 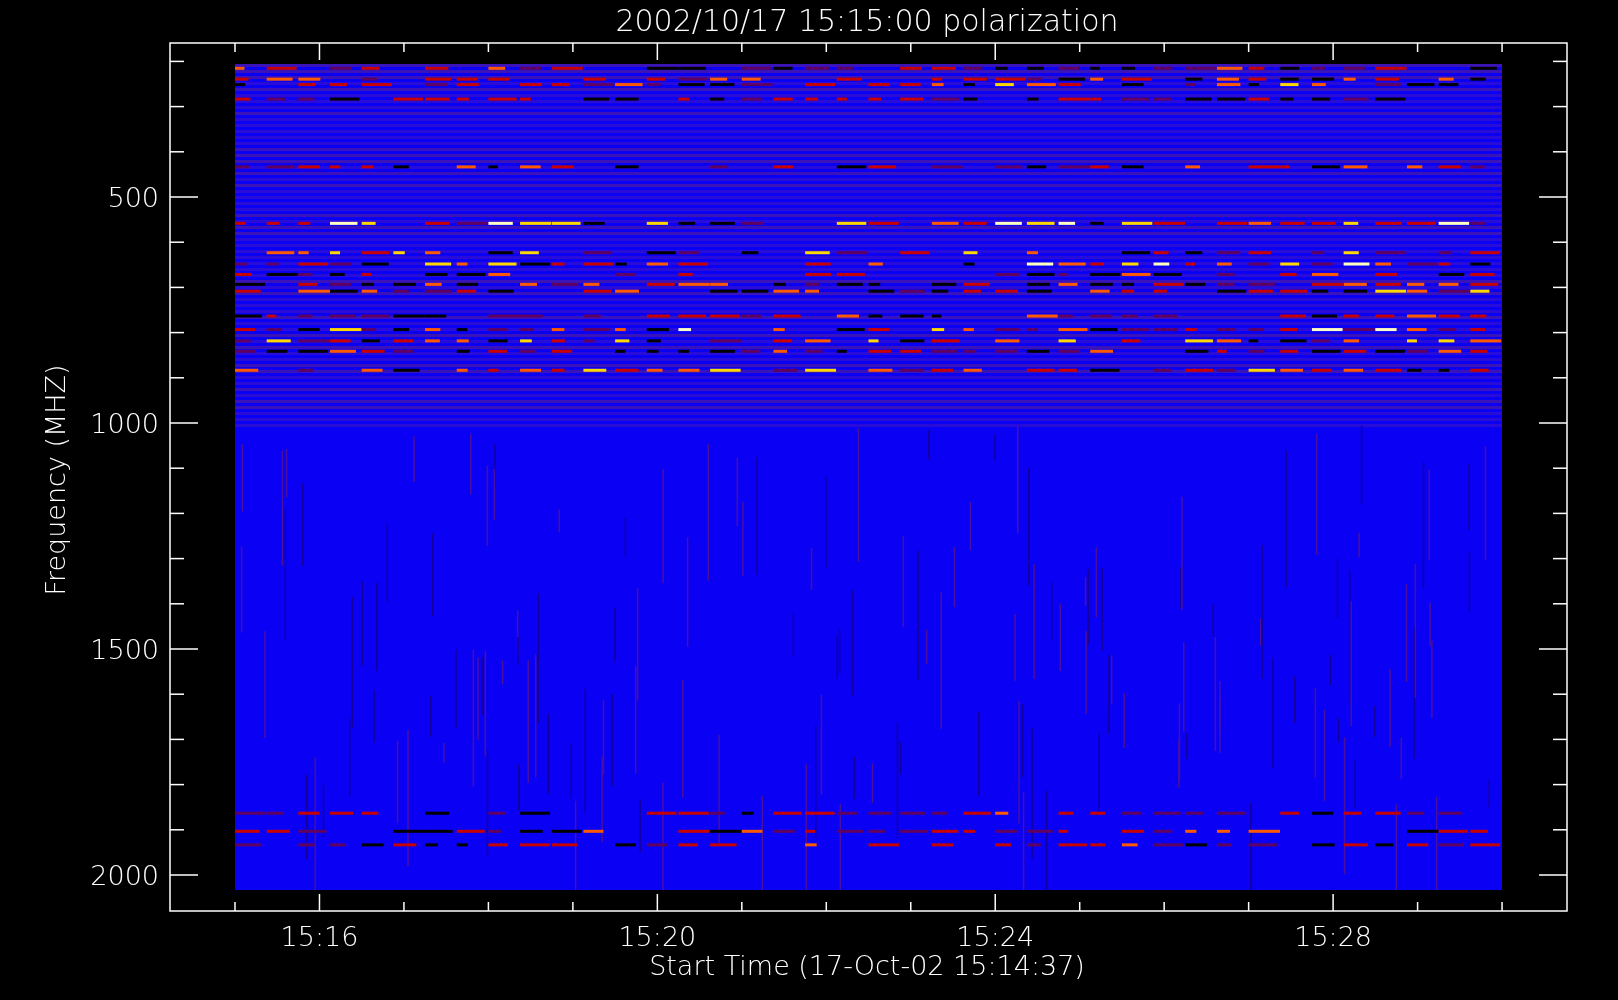 I want to click on axis-label: Start Time (17-Oct-02 15:14:37), so click(x=867, y=965).